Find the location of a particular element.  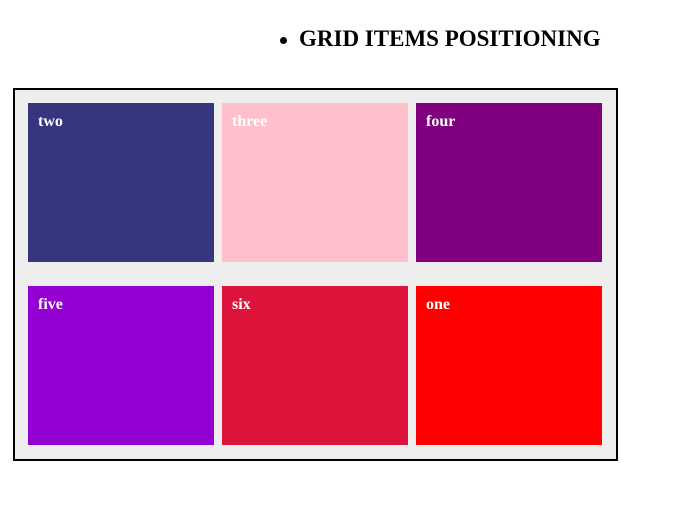

grid-item-one: one is located at coordinates (509, 365).